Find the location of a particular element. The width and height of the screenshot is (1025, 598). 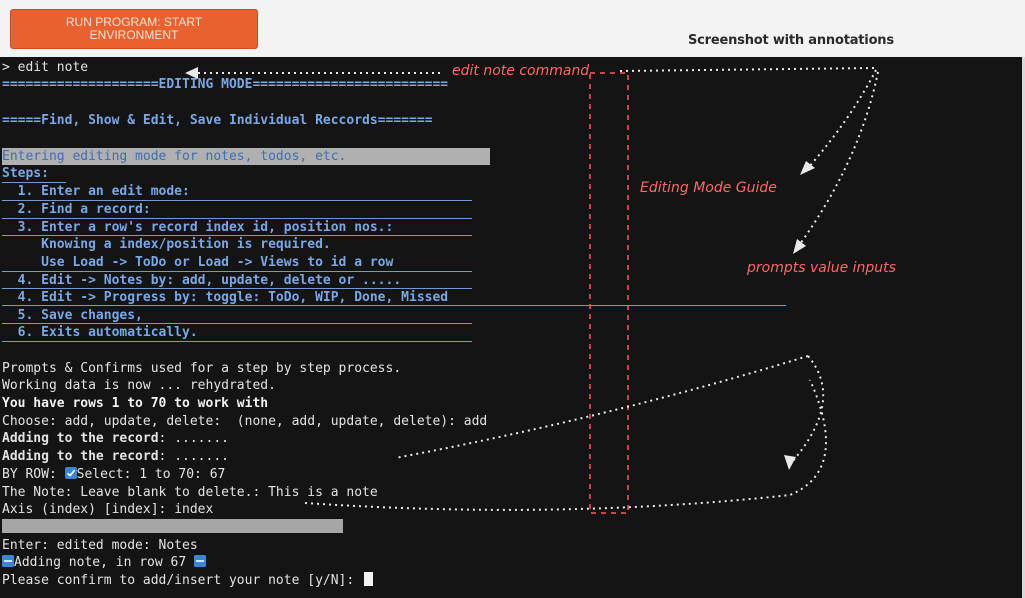

adding-note-text: Adding note, in row 67 is located at coordinates (104, 562).